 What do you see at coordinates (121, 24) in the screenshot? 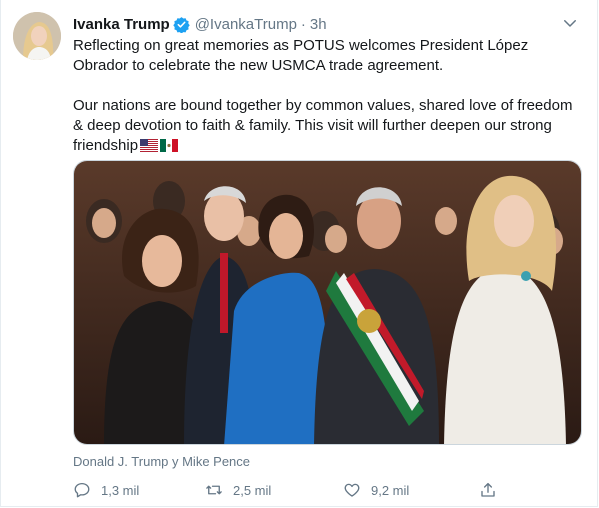
I see `author-name: Ivanka Trump` at bounding box center [121, 24].